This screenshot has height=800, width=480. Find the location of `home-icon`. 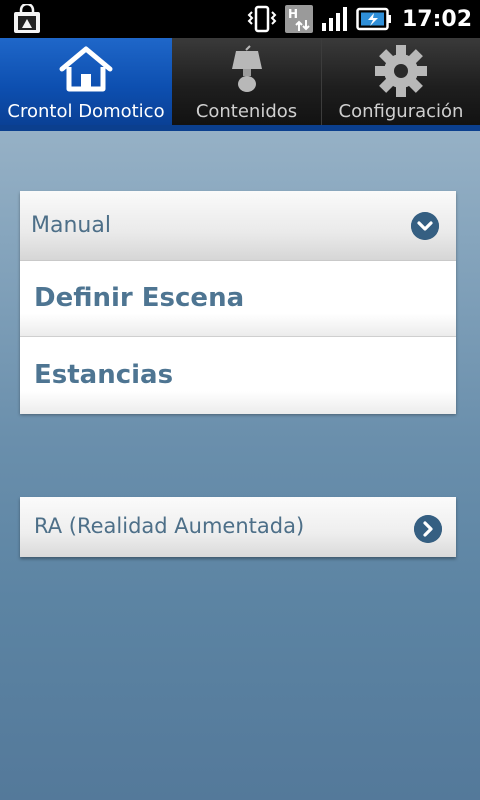

home-icon is located at coordinates (86, 69).